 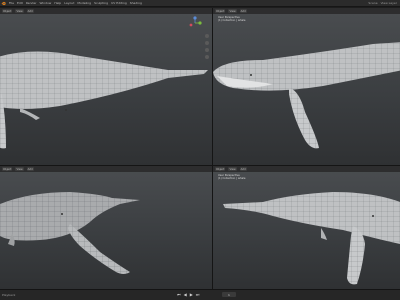 What do you see at coordinates (136, 3) in the screenshot?
I see `workspace-tab-shading: Shading` at bounding box center [136, 3].